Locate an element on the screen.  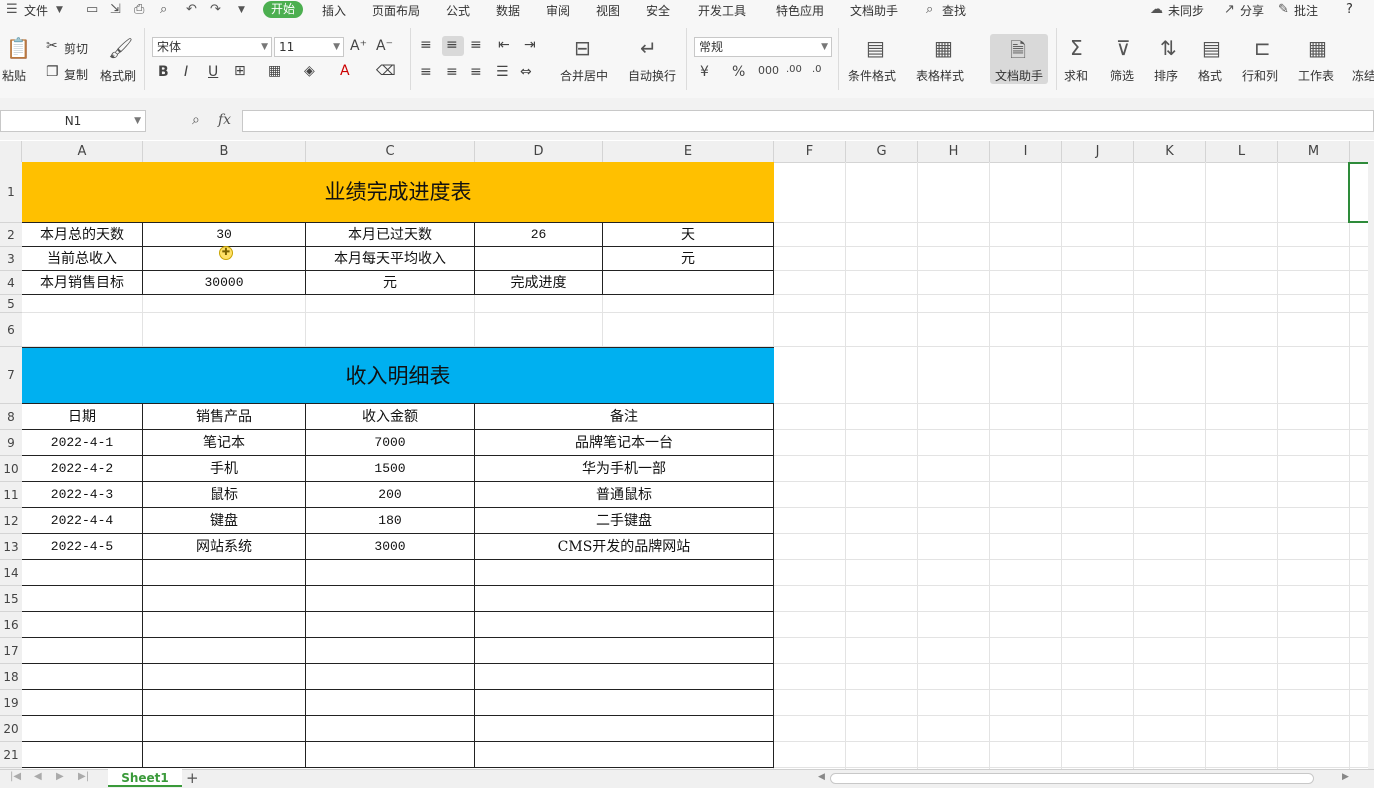
col-header-k: K is located at coordinates (1170, 151).